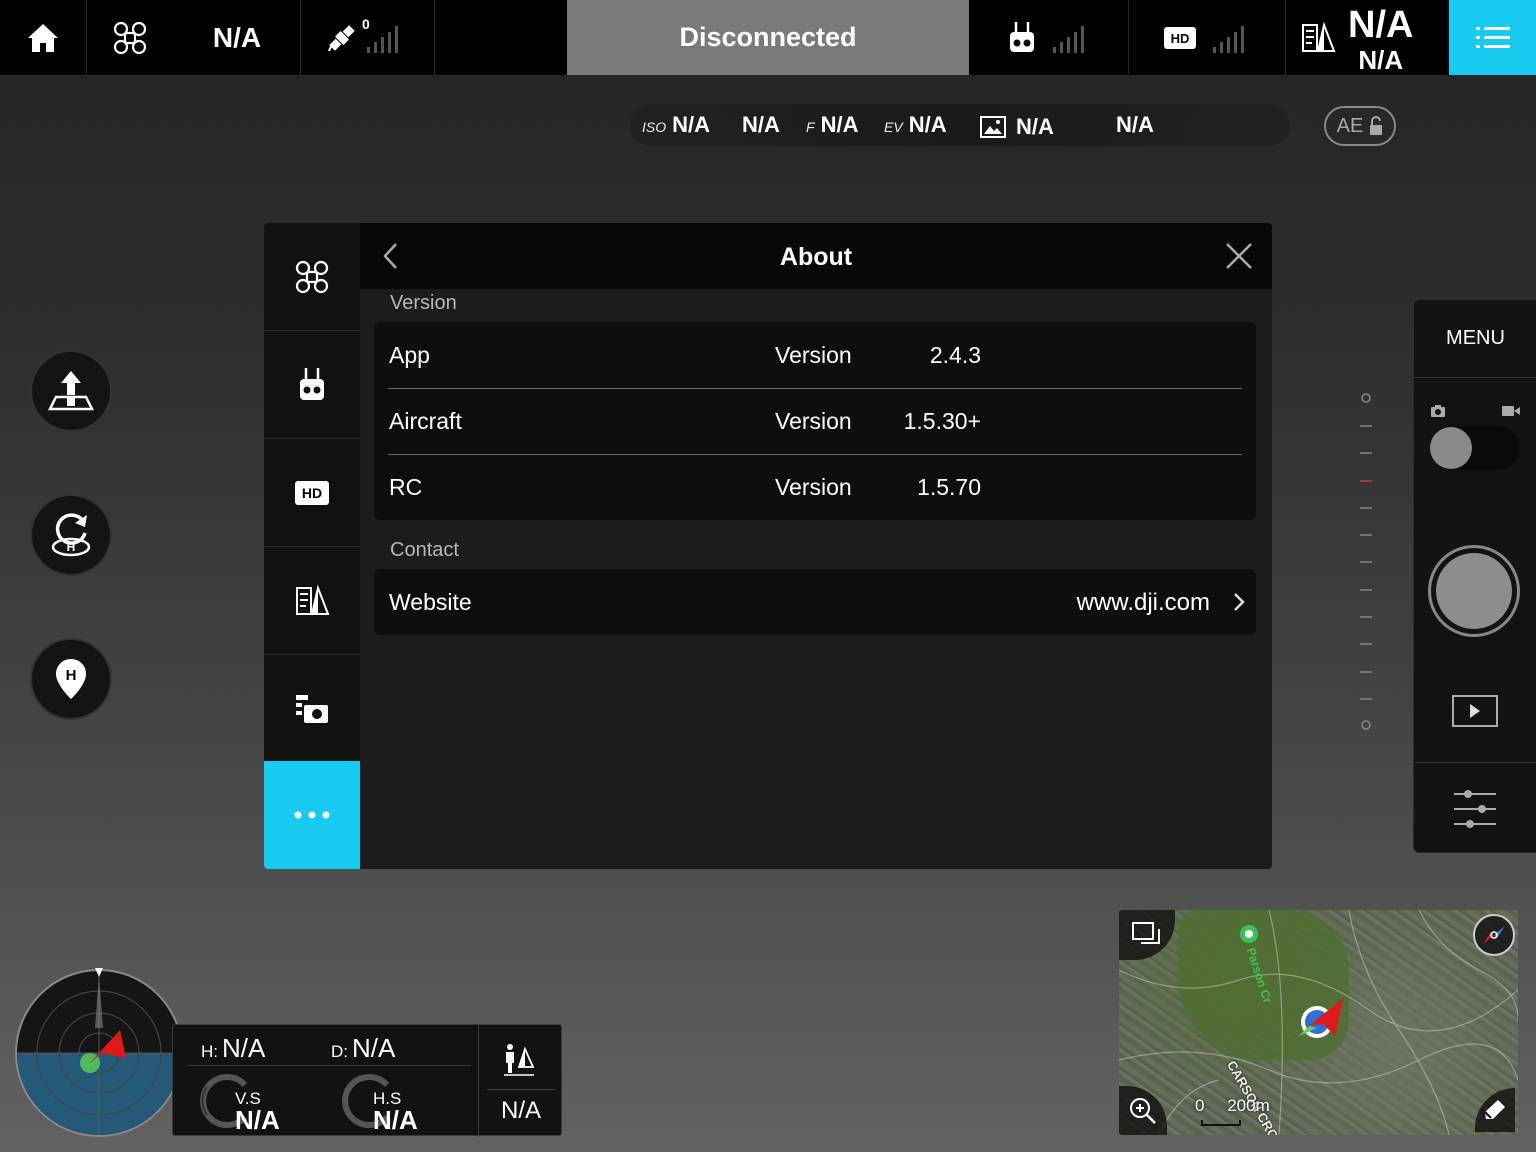  What do you see at coordinates (520, 1110) in the screenshot?
I see `pilot-distance-value: N/A` at bounding box center [520, 1110].